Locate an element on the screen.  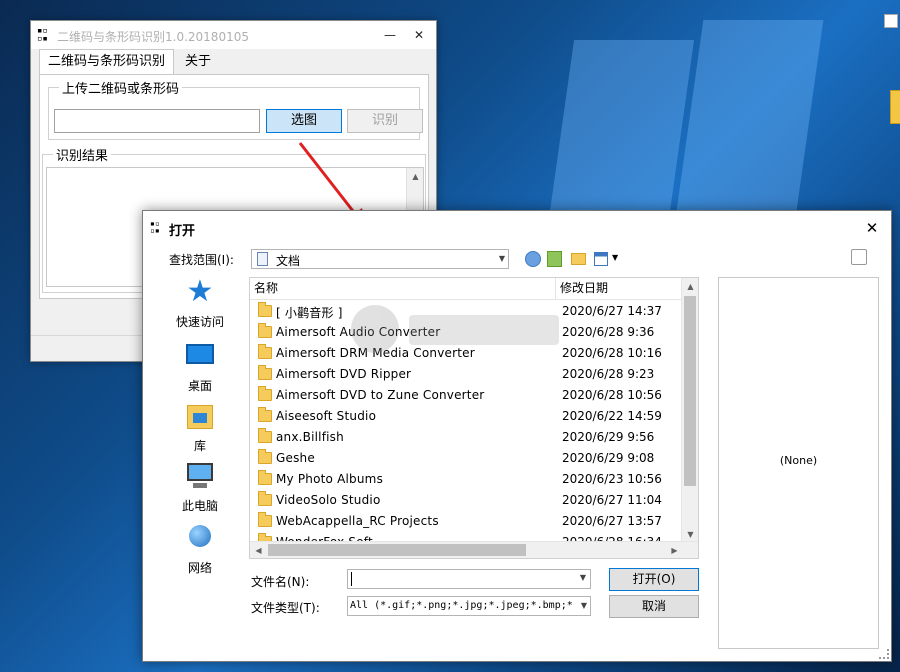
preview-none-text: (None) is located at coordinates (798, 460).